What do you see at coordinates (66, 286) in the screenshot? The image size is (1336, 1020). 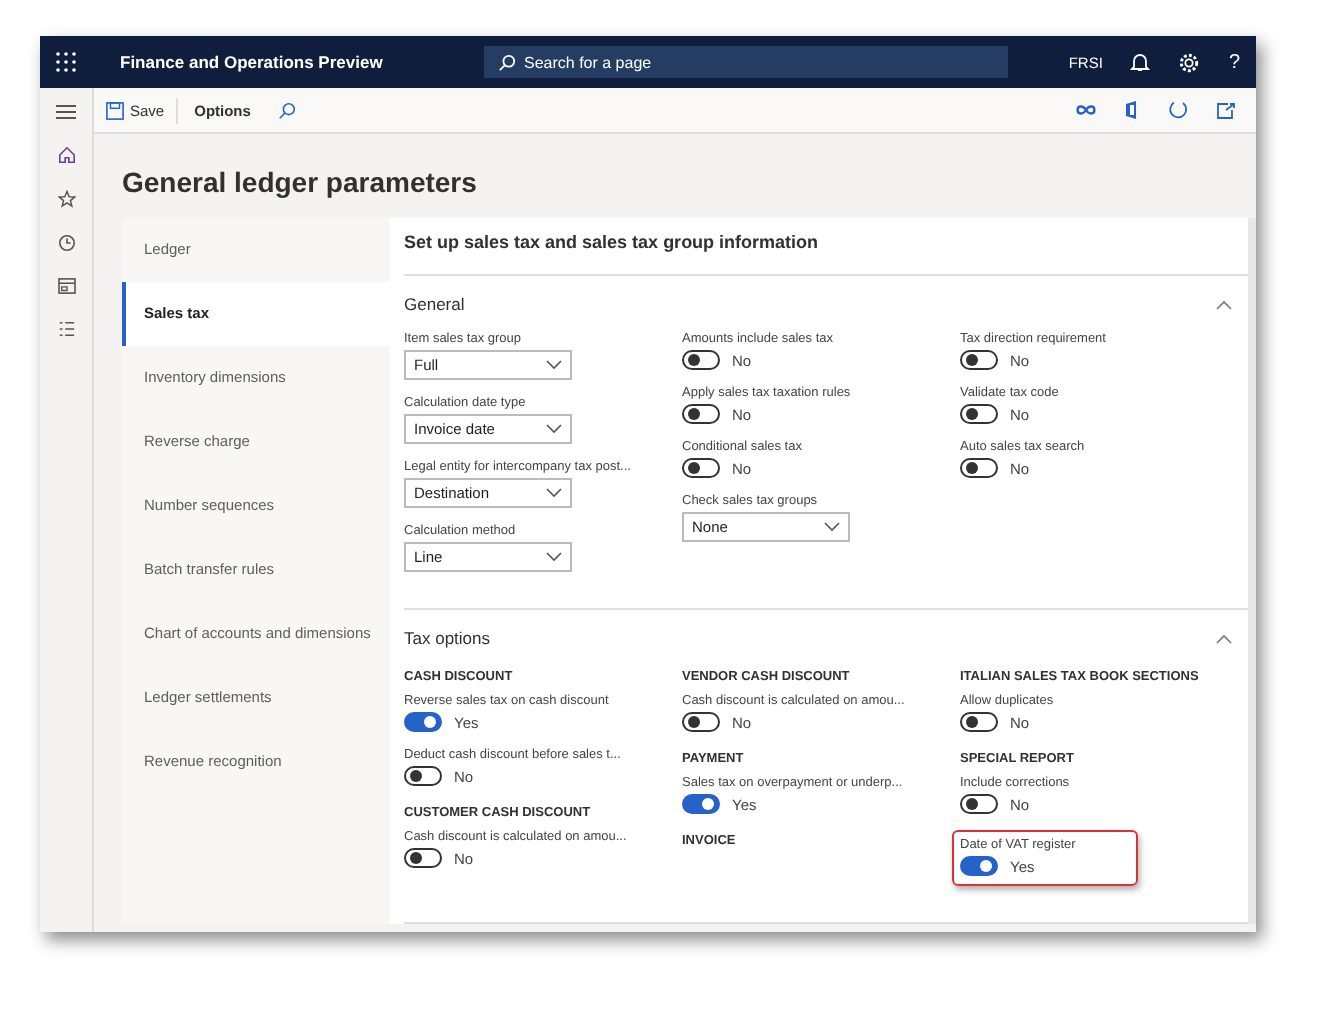 I see `workspace-icon` at bounding box center [66, 286].